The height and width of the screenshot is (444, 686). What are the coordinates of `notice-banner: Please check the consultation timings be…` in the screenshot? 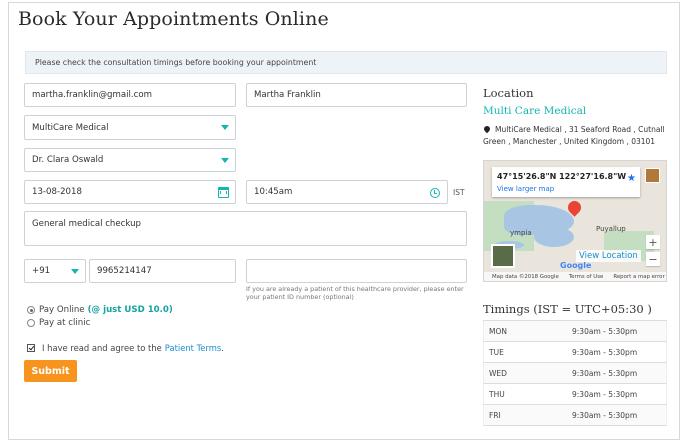 It's located at (346, 62).